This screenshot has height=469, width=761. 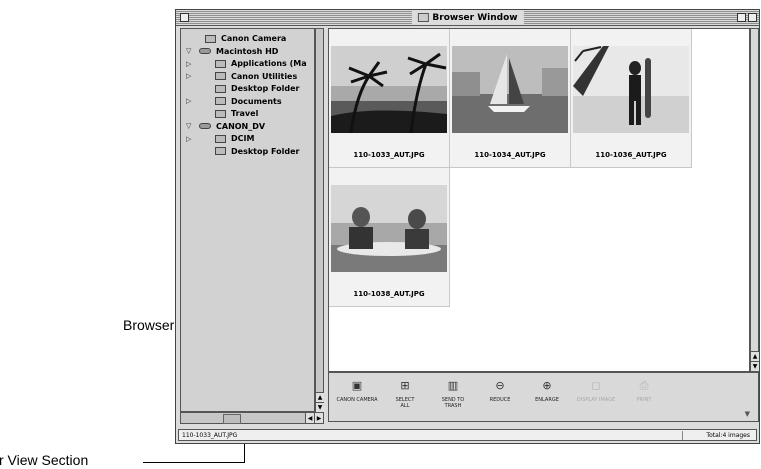 What do you see at coordinates (241, 126) in the screenshot?
I see `tree-item-label: CANON_DV` at bounding box center [241, 126].